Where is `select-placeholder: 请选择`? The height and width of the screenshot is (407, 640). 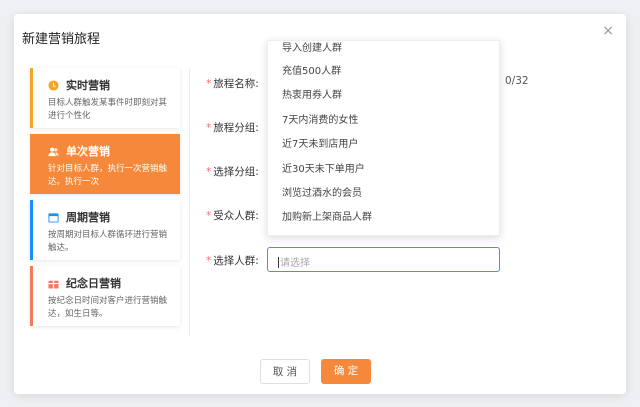 select-placeholder: 请选择 is located at coordinates (295, 263).